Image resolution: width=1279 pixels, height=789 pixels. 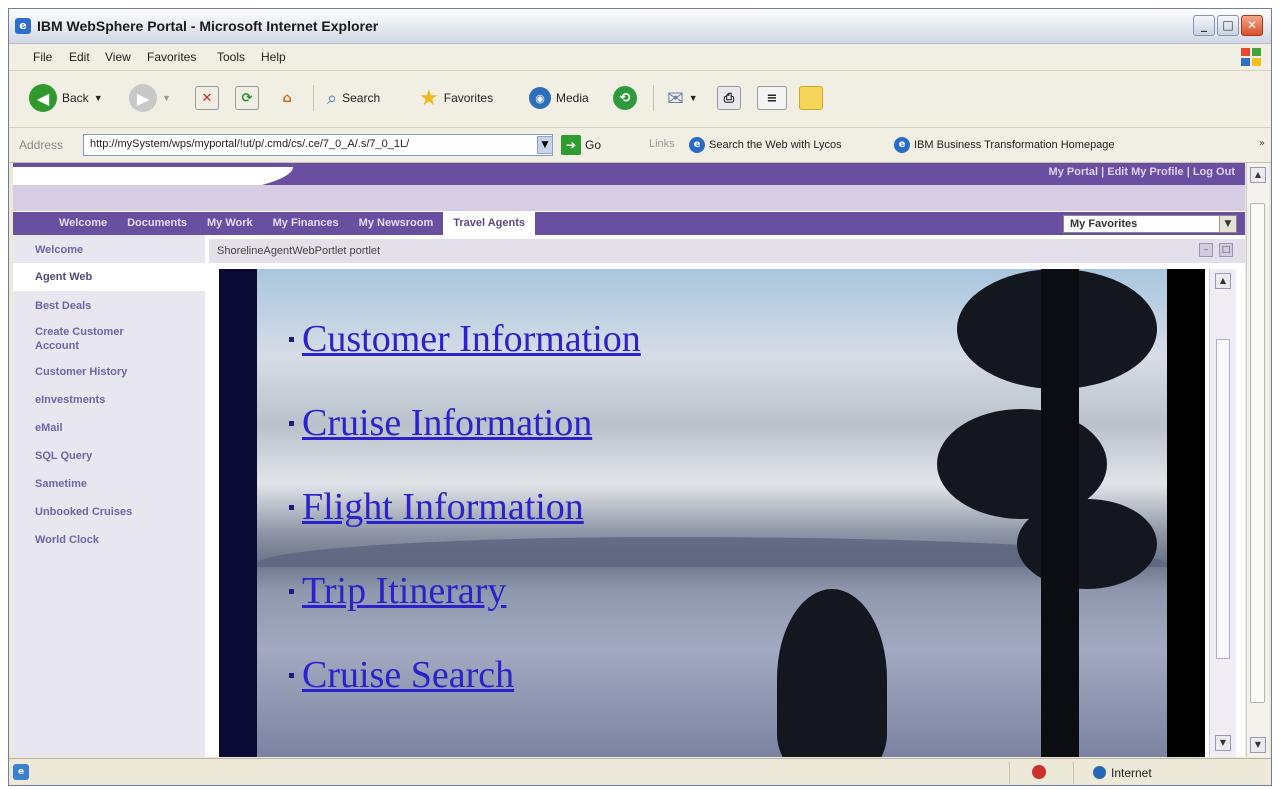 What do you see at coordinates (231, 57) in the screenshot?
I see `menu-tools: Tools` at bounding box center [231, 57].